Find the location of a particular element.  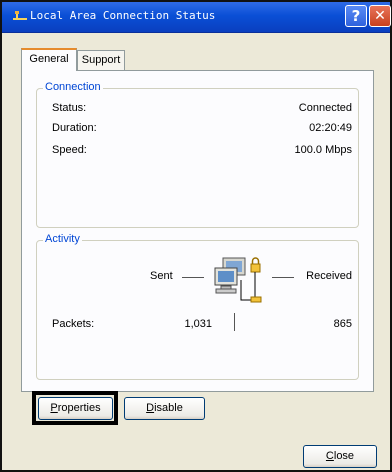

disable-label: isable is located at coordinates (168, 408).